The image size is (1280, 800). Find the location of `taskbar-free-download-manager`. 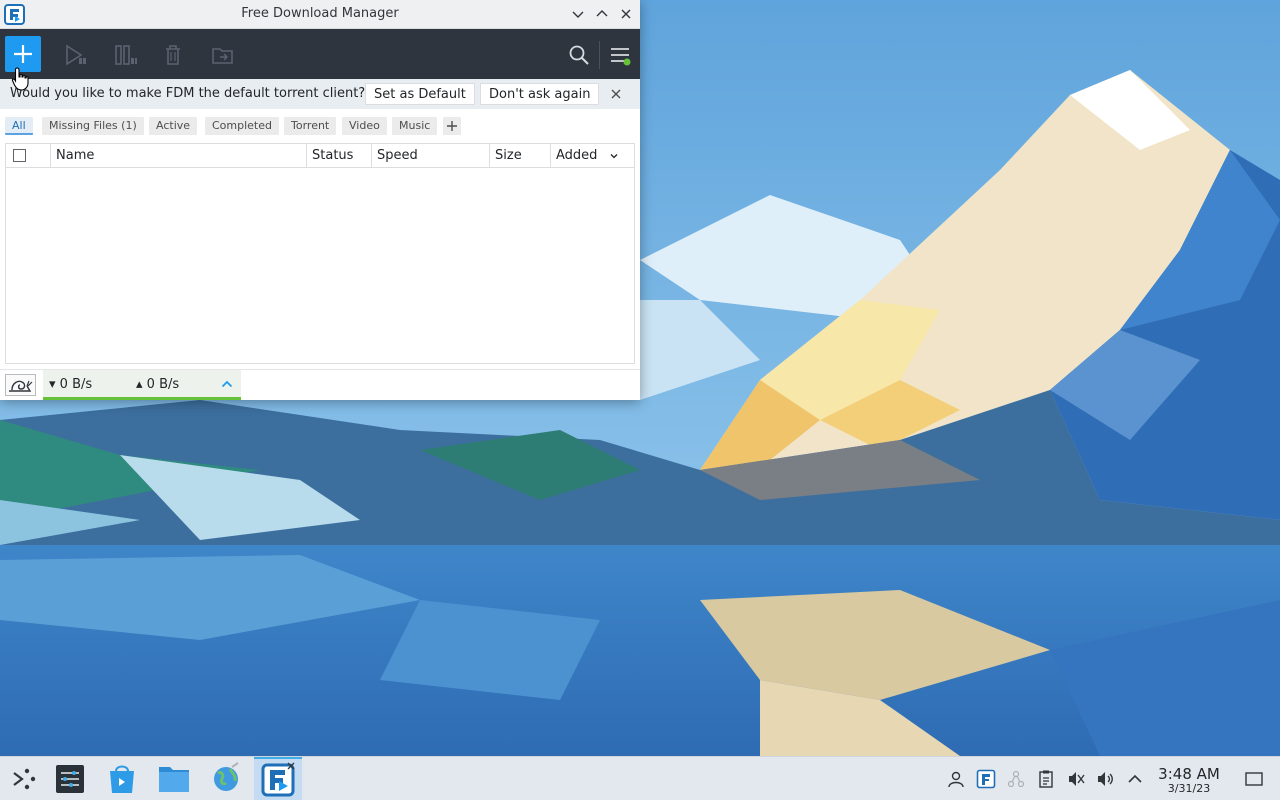

taskbar-free-download-manager is located at coordinates (278, 778).